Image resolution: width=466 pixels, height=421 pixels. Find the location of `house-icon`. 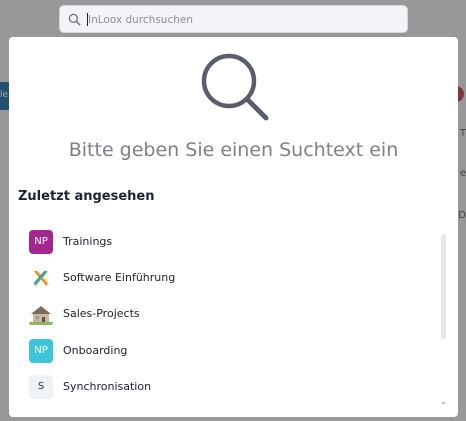

house-icon is located at coordinates (41, 315).